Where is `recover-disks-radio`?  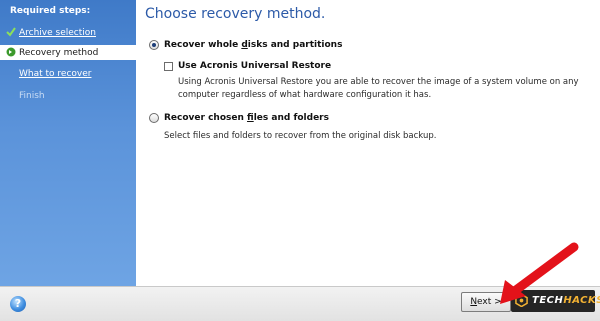
recover-disks-radio is located at coordinates (154, 45).